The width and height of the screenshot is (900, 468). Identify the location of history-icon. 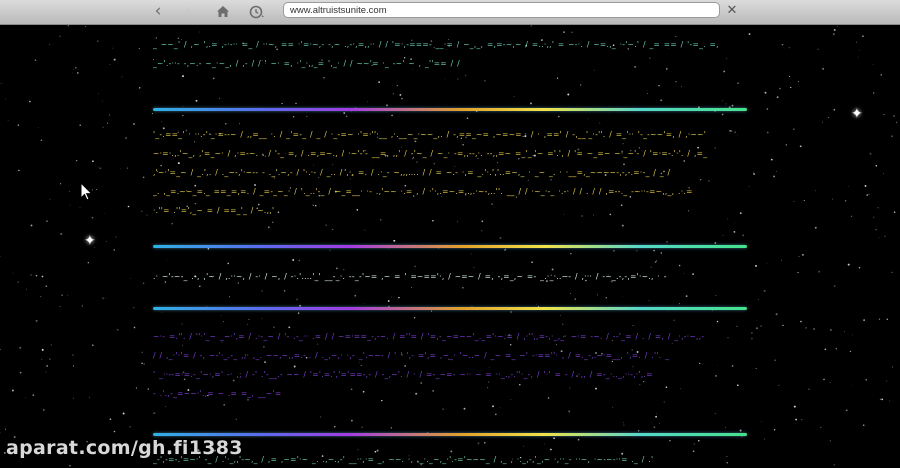
(256, 12).